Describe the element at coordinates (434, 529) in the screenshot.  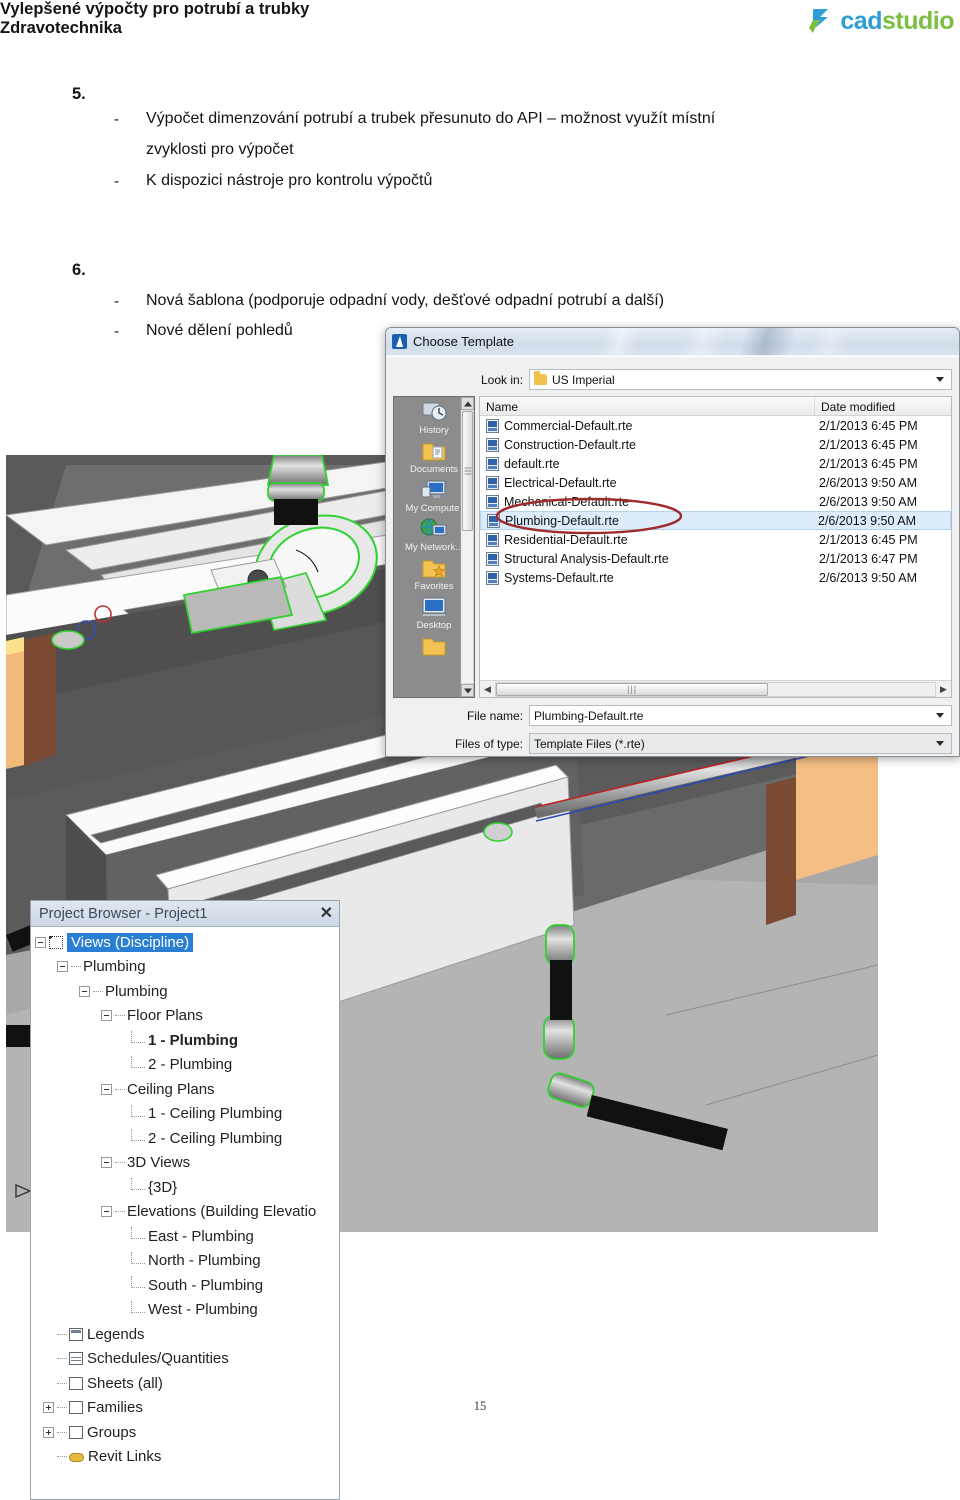
I see `my-network-icon` at that location.